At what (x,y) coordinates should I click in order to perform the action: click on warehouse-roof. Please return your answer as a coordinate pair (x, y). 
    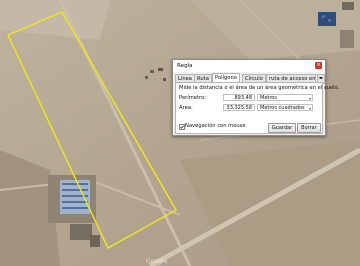
    Looking at the image, I should click on (75, 197).